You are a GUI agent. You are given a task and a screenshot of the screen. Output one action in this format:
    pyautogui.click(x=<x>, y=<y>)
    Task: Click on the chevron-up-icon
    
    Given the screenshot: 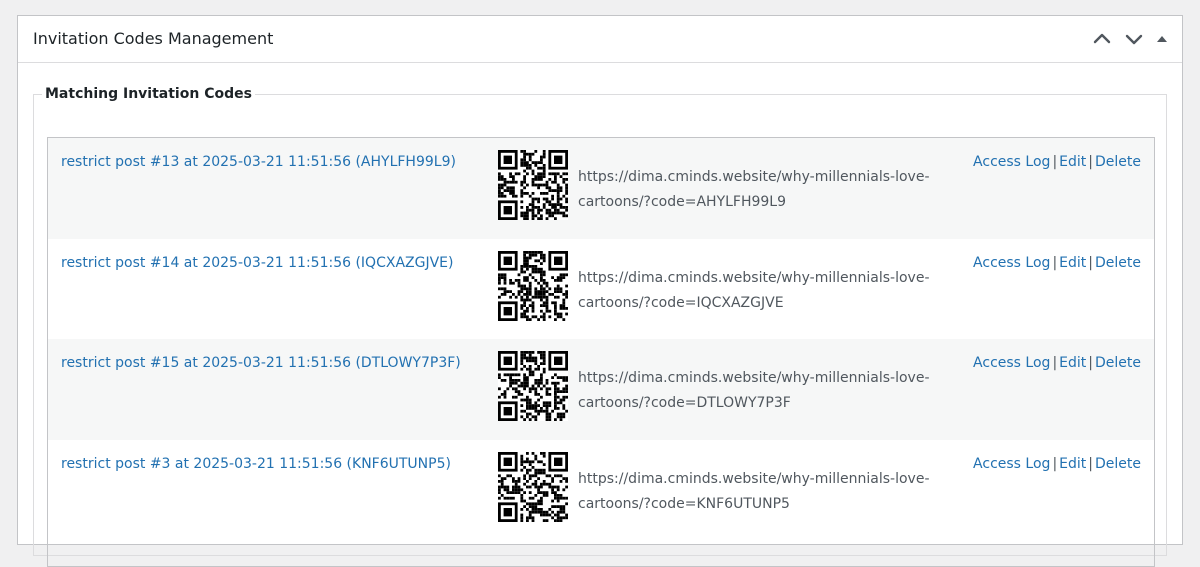 What is the action you would take?
    pyautogui.click(x=1102, y=38)
    